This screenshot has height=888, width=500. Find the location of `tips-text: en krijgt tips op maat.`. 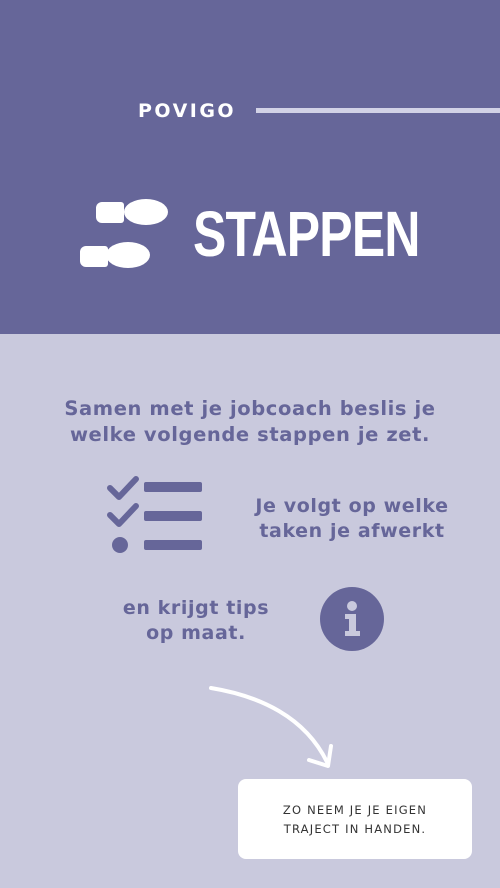

tips-text: en krijgt tips op maat. is located at coordinates (196, 621).